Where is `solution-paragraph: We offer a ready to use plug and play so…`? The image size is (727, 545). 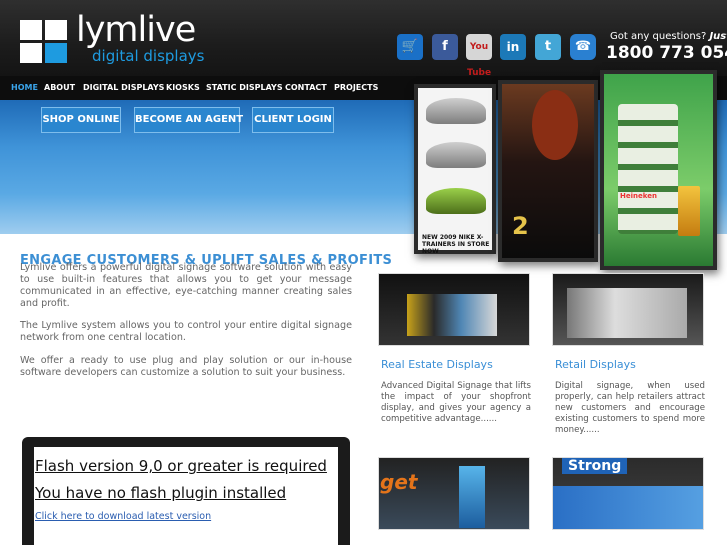 solution-paragraph: We offer a ready to use plug and play so… is located at coordinates (186, 366).